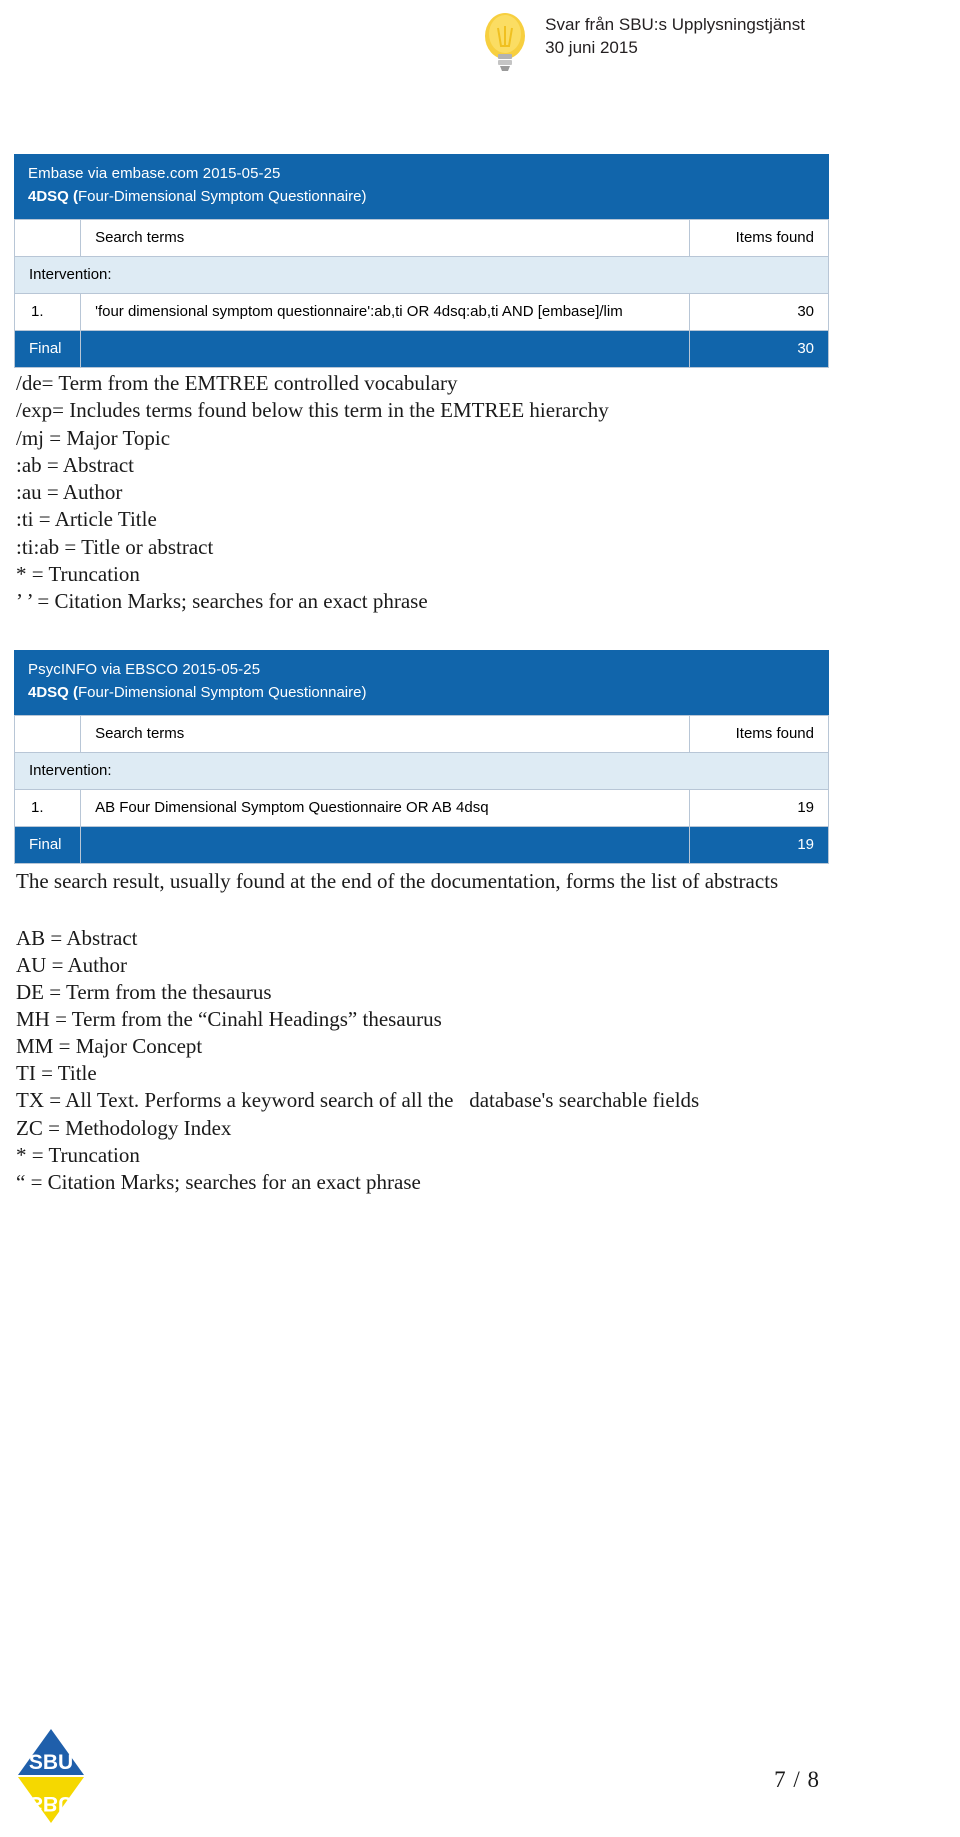  What do you see at coordinates (124, 1127) in the screenshot?
I see `legend-line: ZC = Methodology Index` at bounding box center [124, 1127].